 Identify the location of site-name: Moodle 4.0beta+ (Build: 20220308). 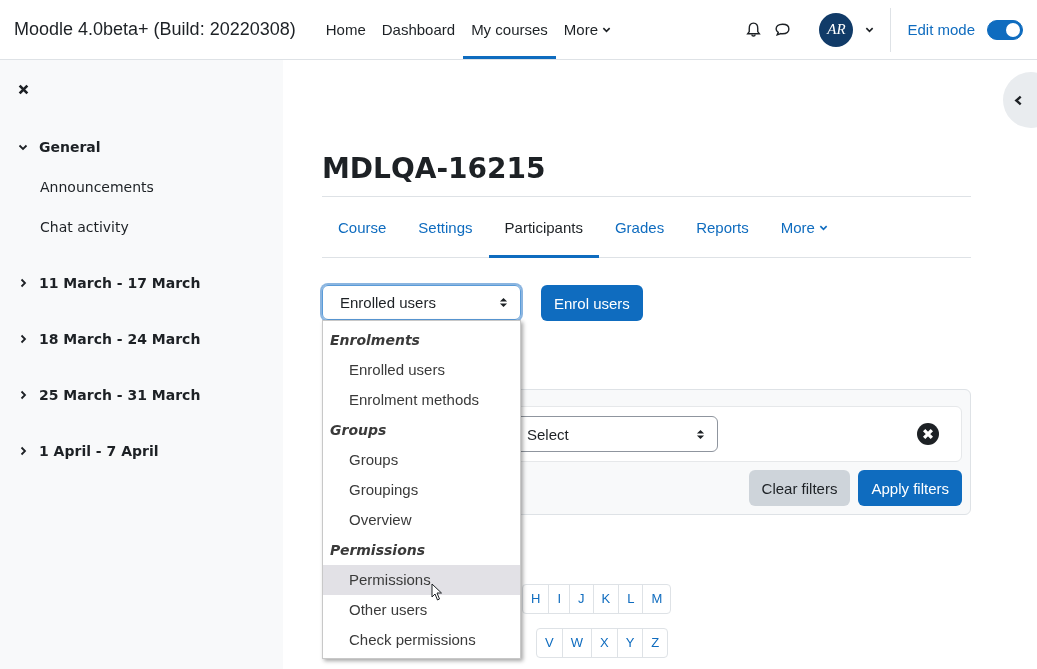
(155, 29).